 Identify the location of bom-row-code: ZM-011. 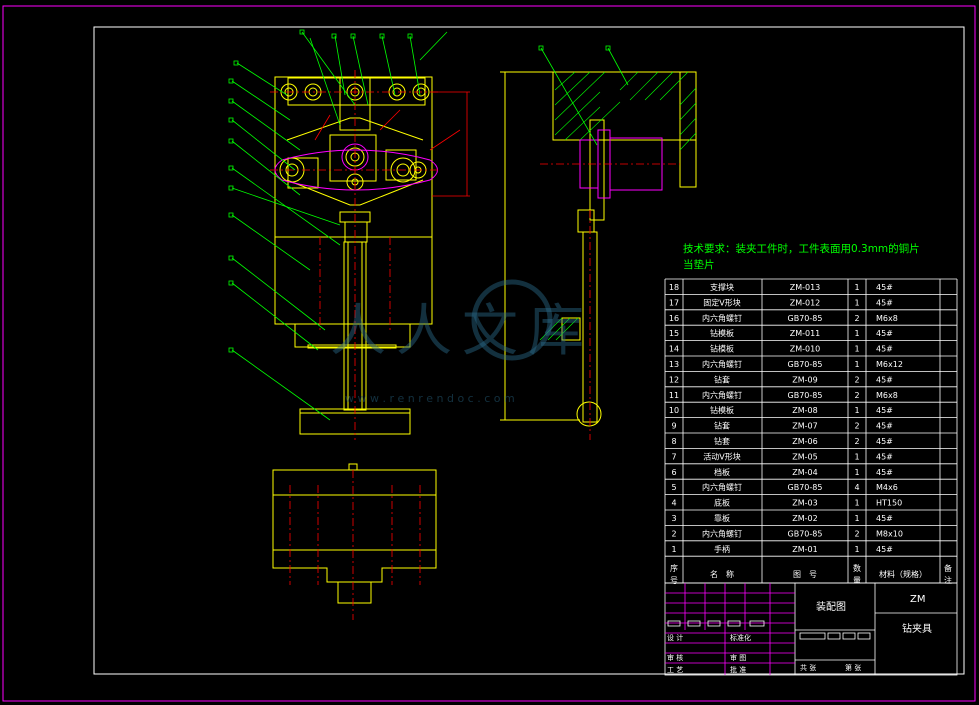
(805, 333).